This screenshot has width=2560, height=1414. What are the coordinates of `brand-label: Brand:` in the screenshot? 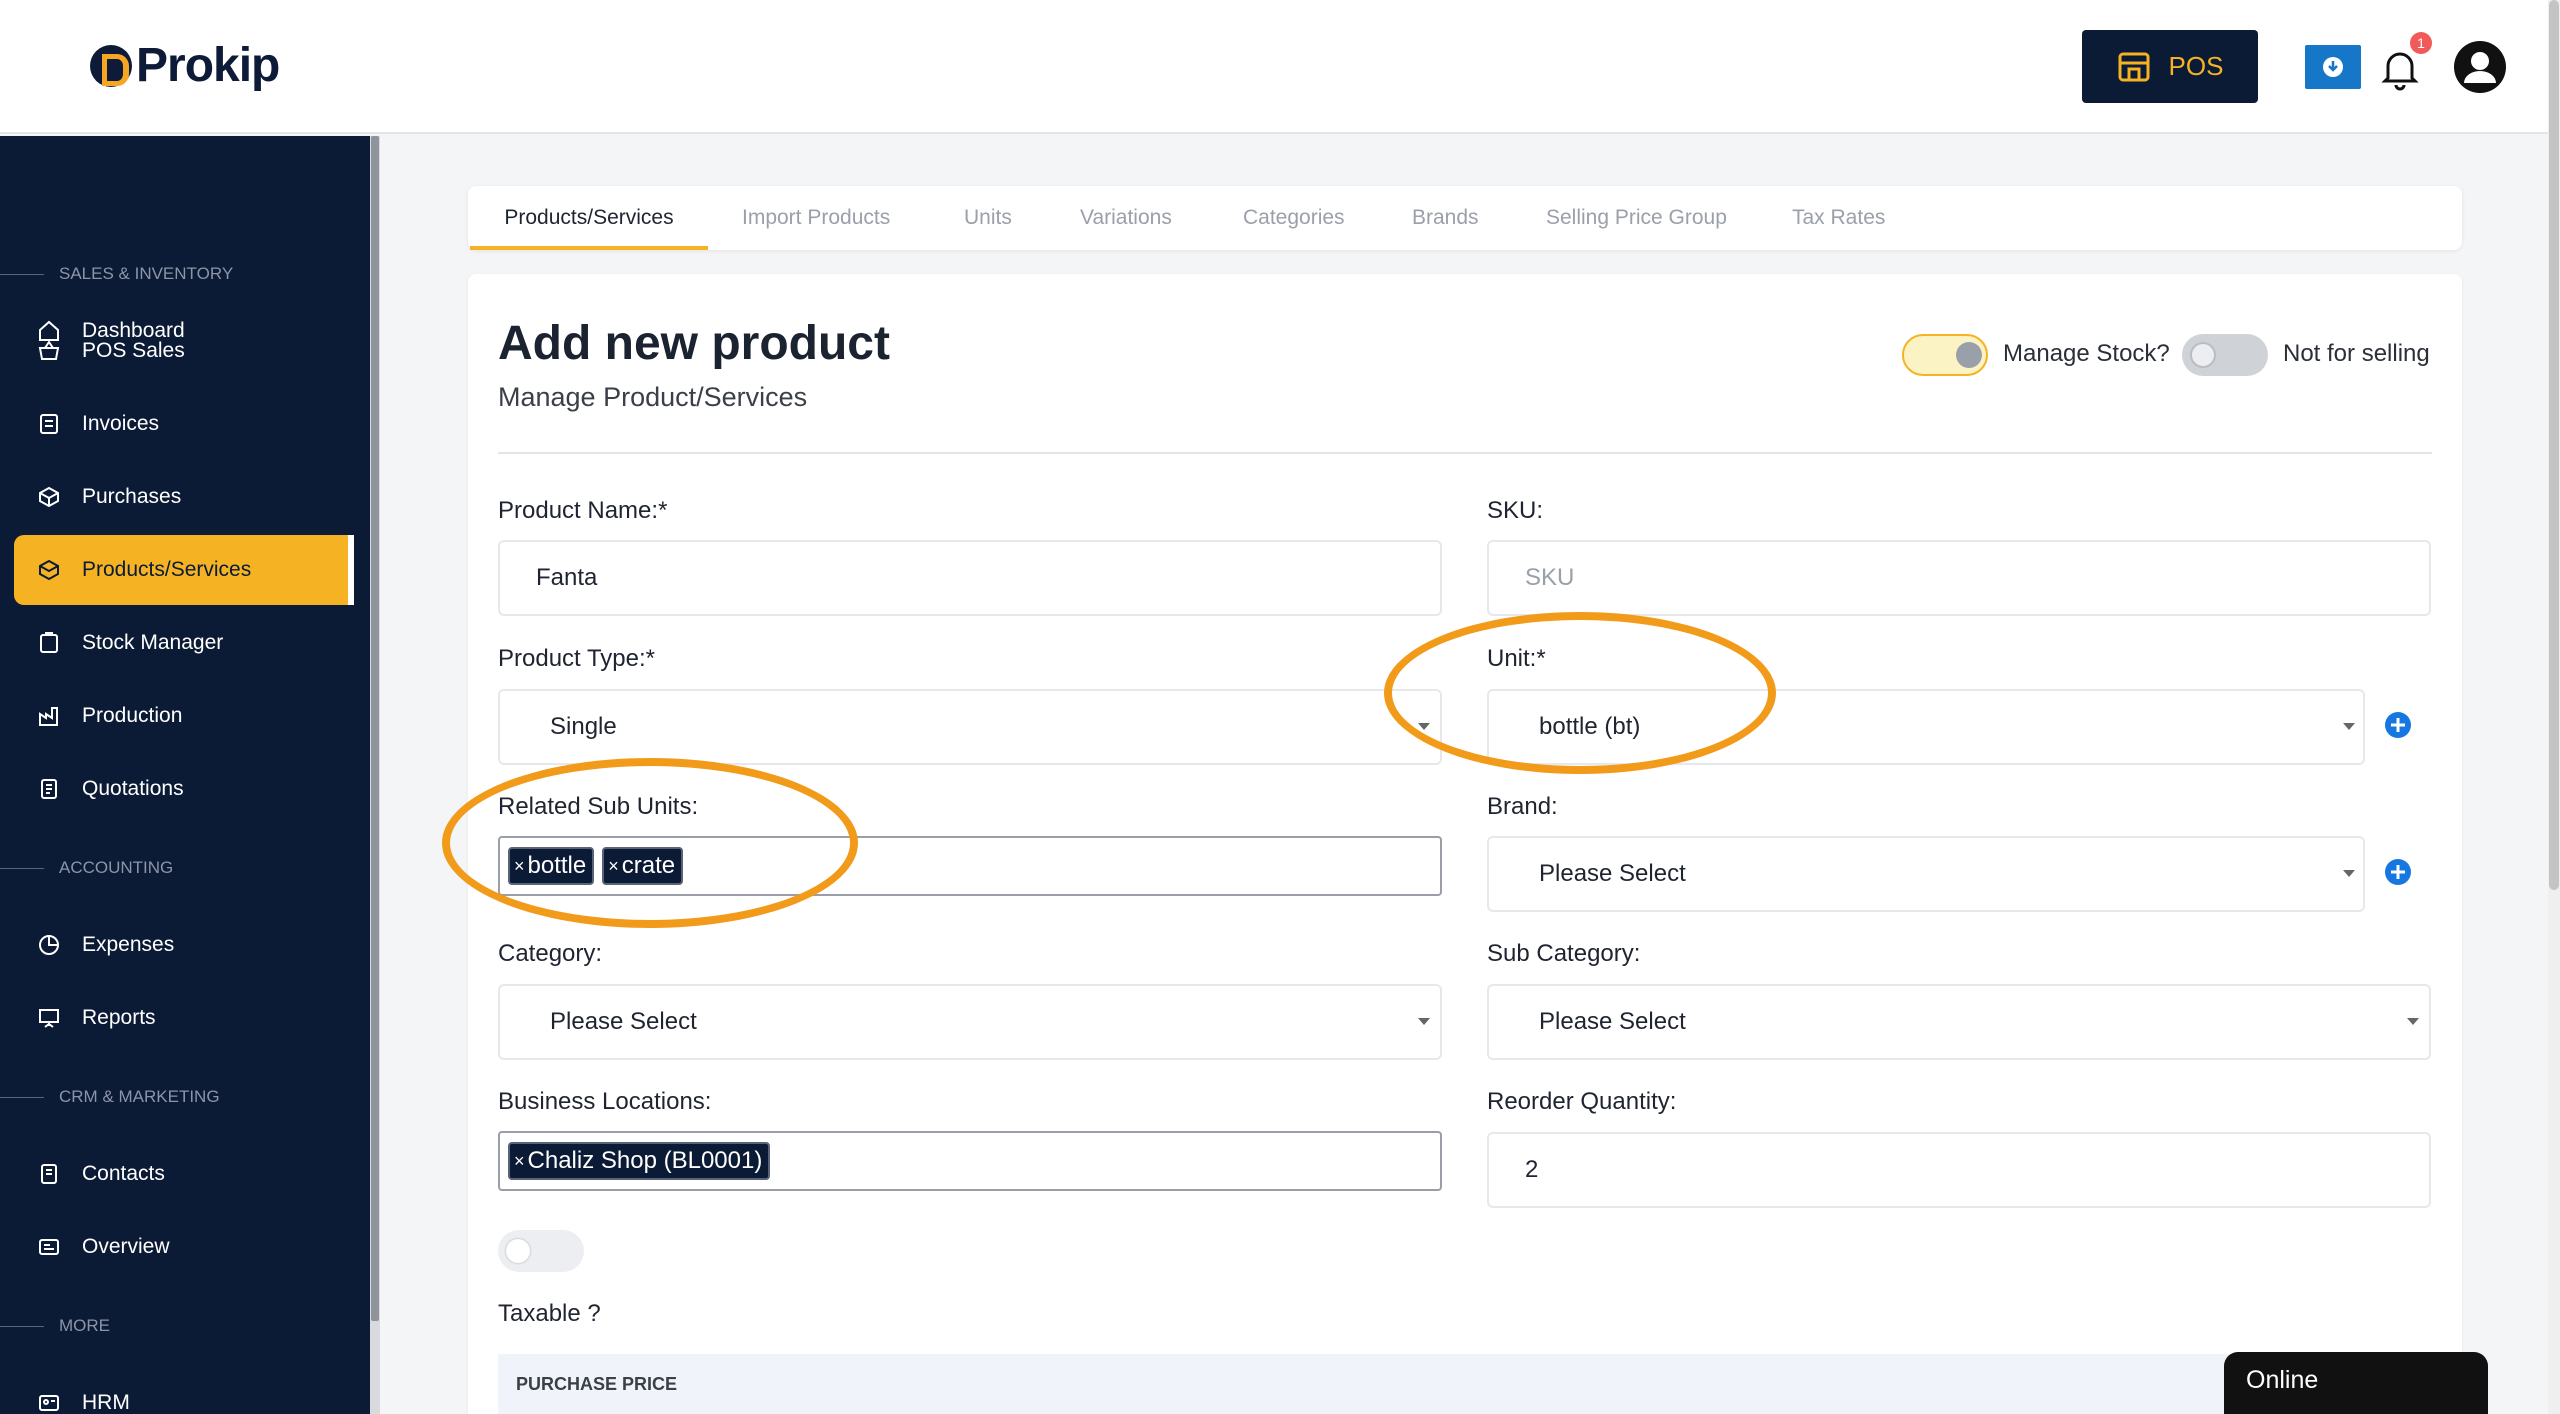 It's located at (1522, 806).